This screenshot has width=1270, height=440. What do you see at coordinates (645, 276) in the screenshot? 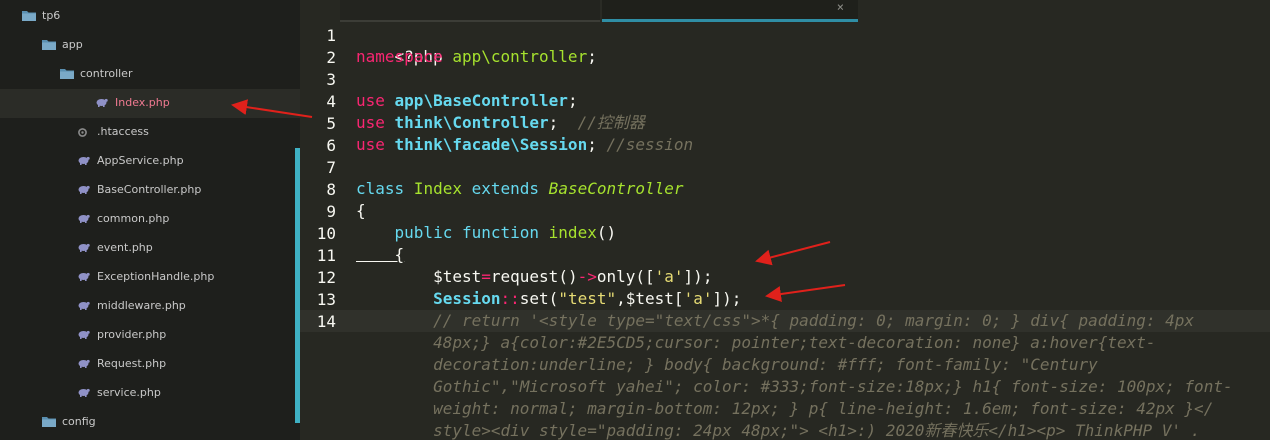
I see `code-token: ([` at bounding box center [645, 276].